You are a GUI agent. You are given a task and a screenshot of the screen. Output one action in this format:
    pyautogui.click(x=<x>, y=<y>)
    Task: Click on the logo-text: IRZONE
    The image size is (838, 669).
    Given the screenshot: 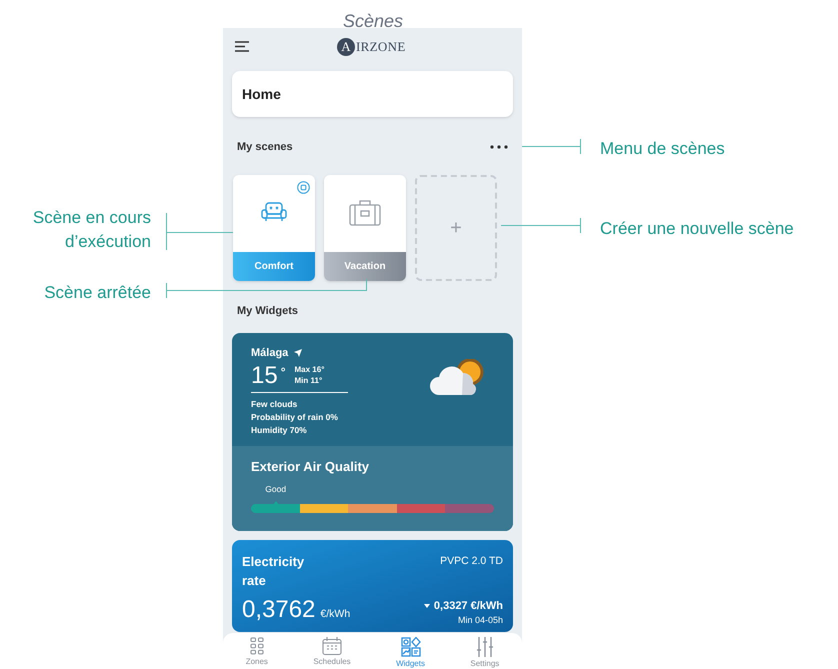 What is the action you would take?
    pyautogui.click(x=381, y=47)
    